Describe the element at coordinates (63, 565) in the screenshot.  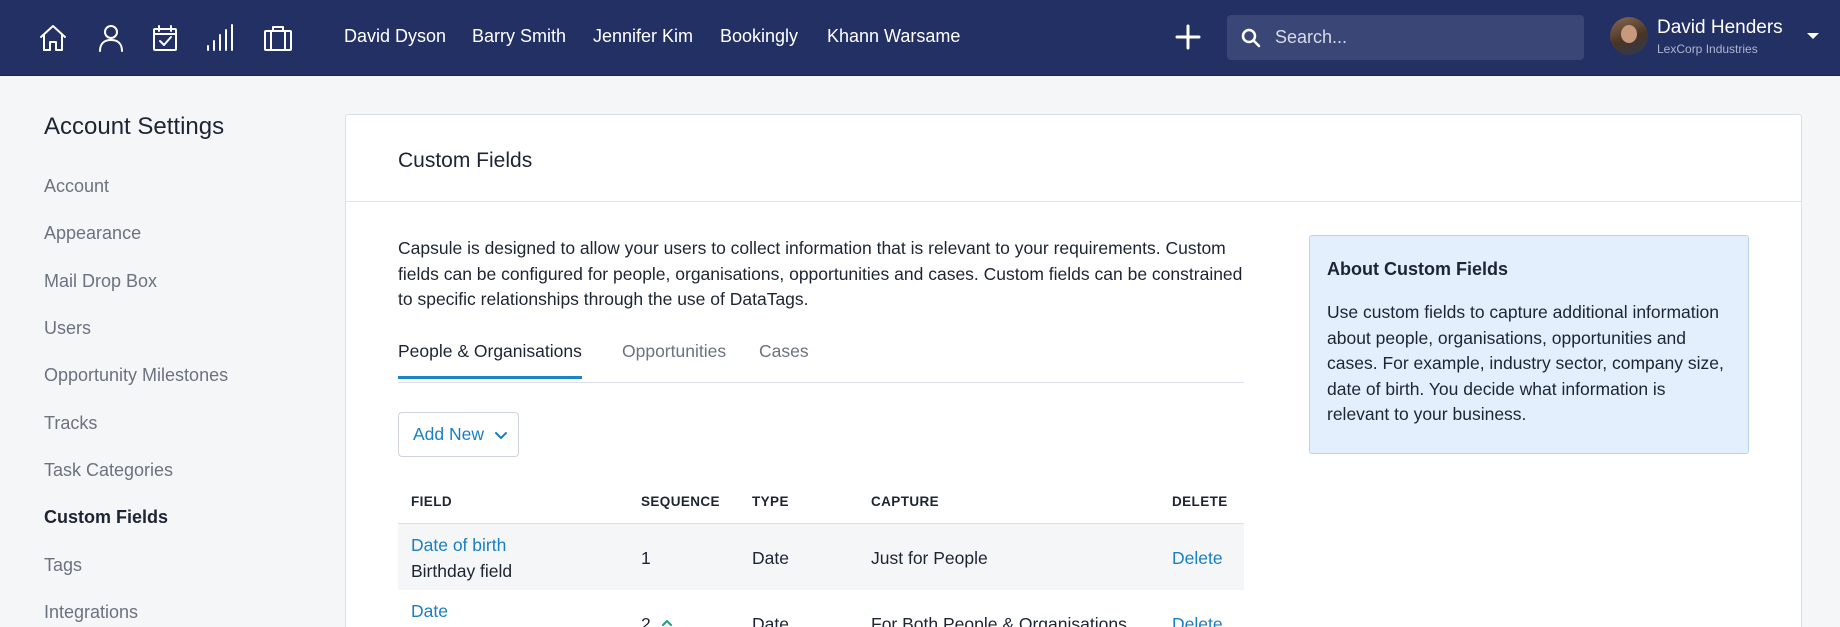
I see `sidebar-item-tags: Tags` at that location.